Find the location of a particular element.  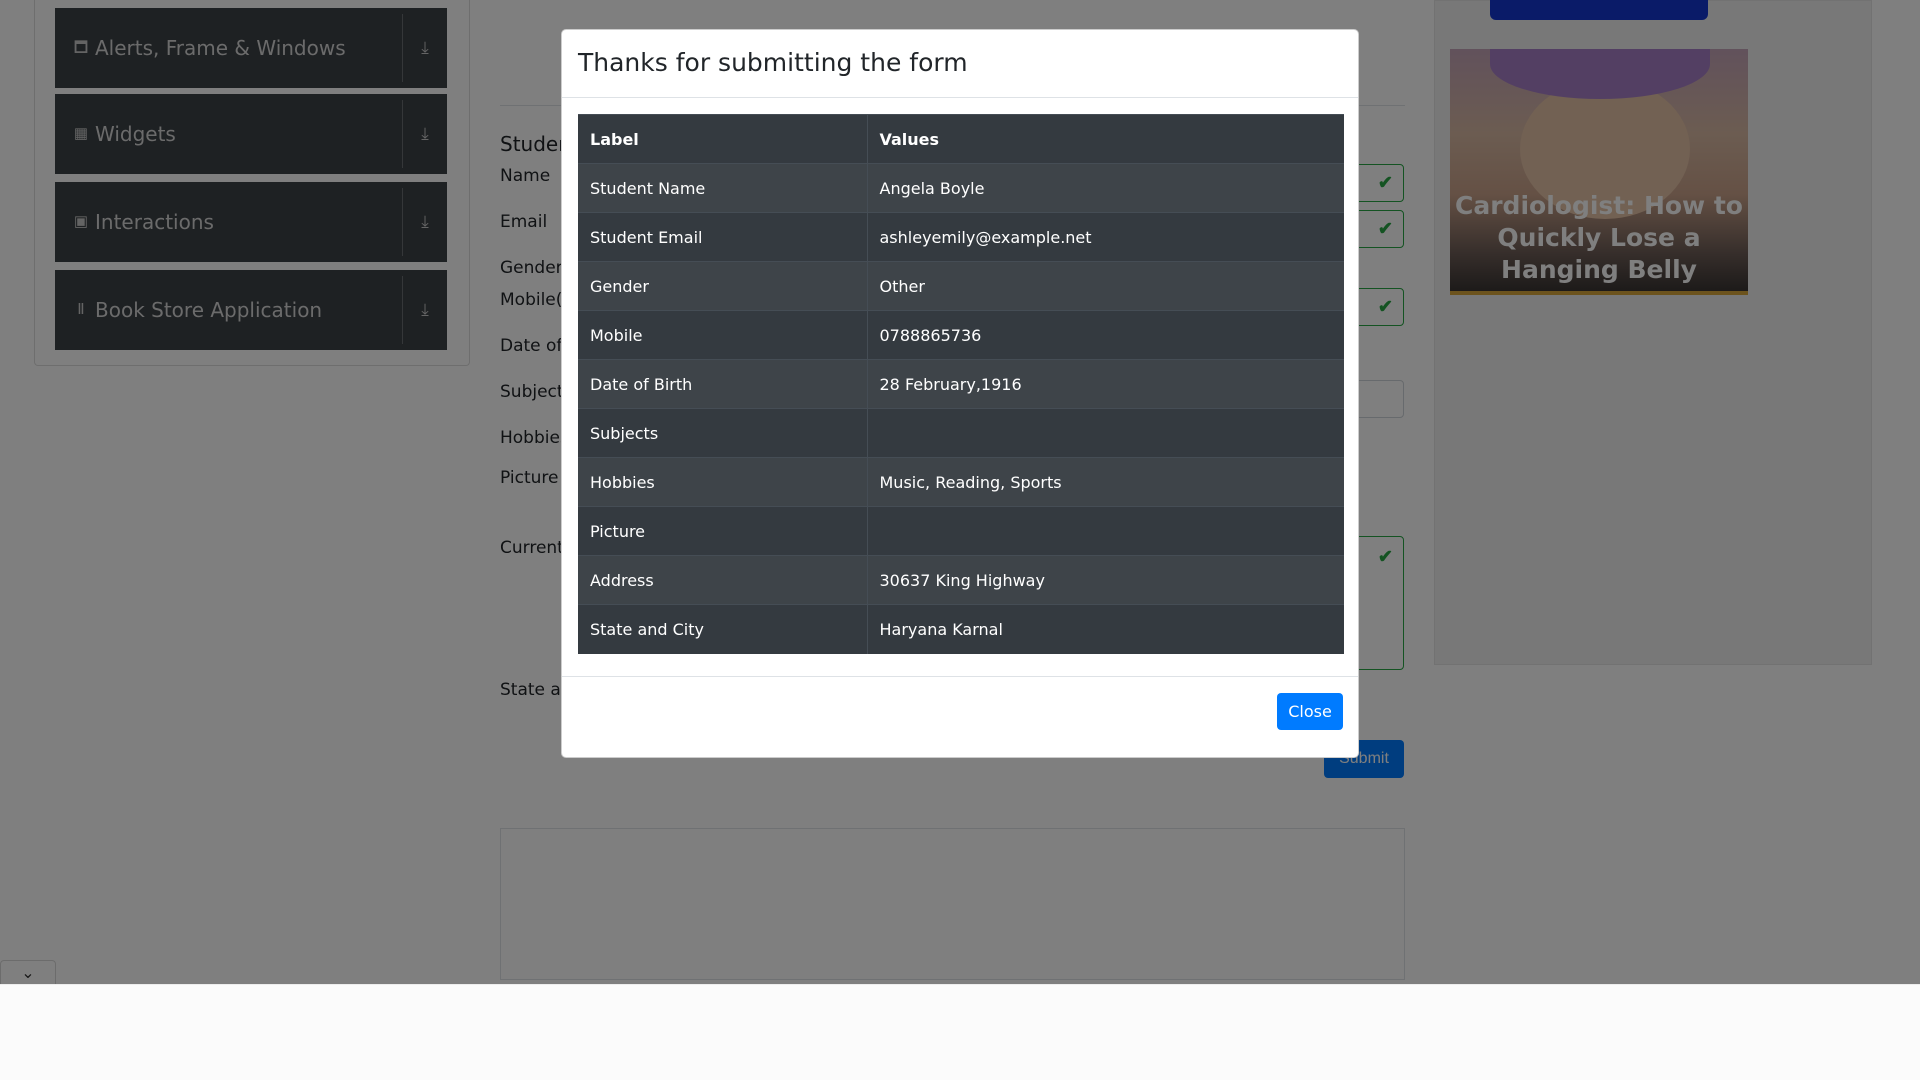

table-row: Mobile 0788865736 is located at coordinates (961, 335).